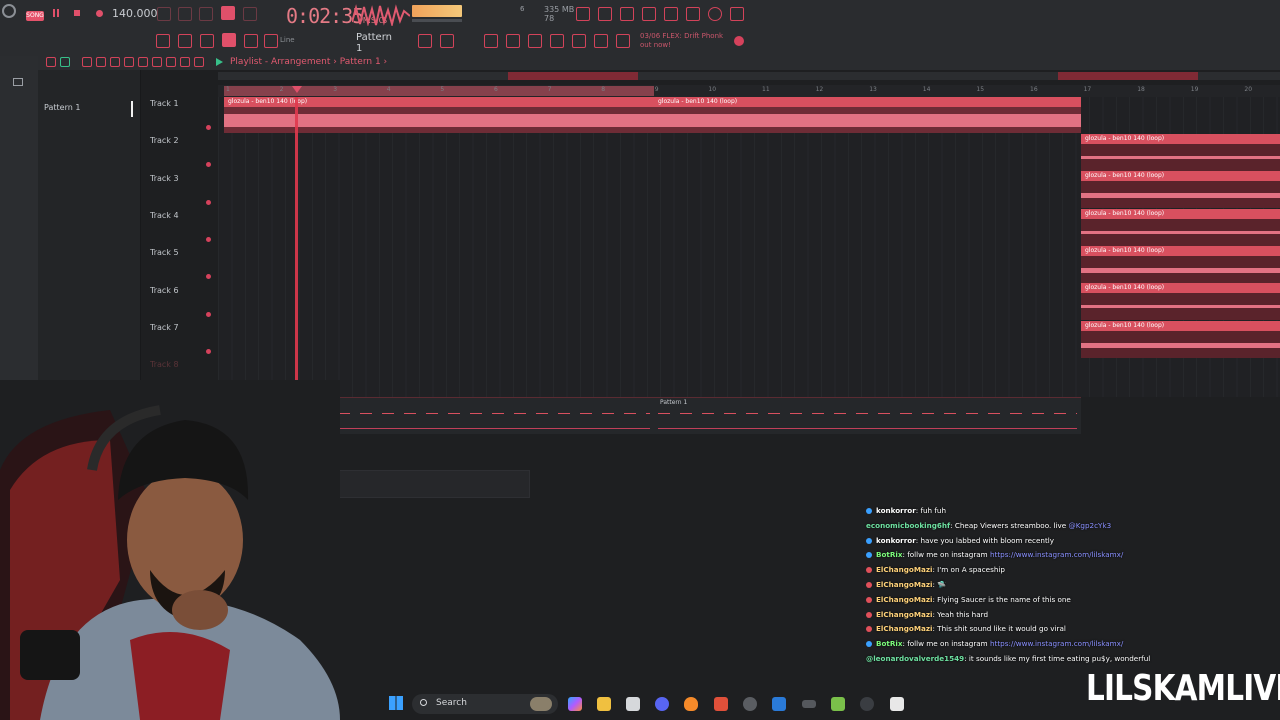  I want to click on arrow-right-icon, so click(185, 41).